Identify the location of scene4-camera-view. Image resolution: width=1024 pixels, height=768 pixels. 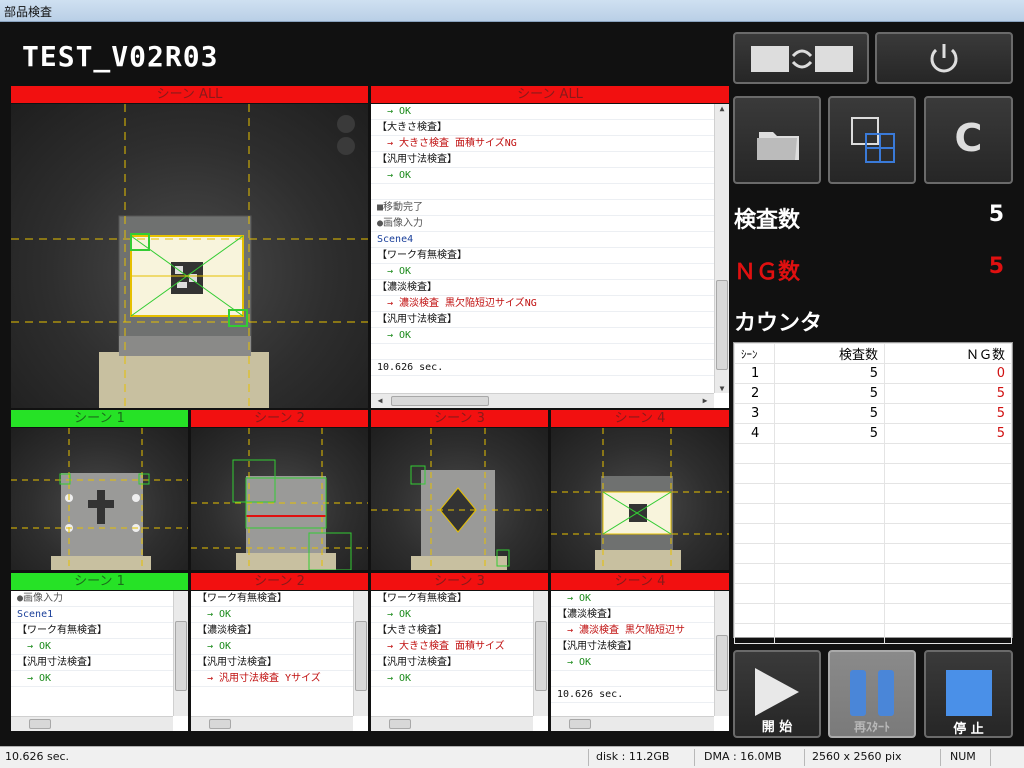
(640, 499).